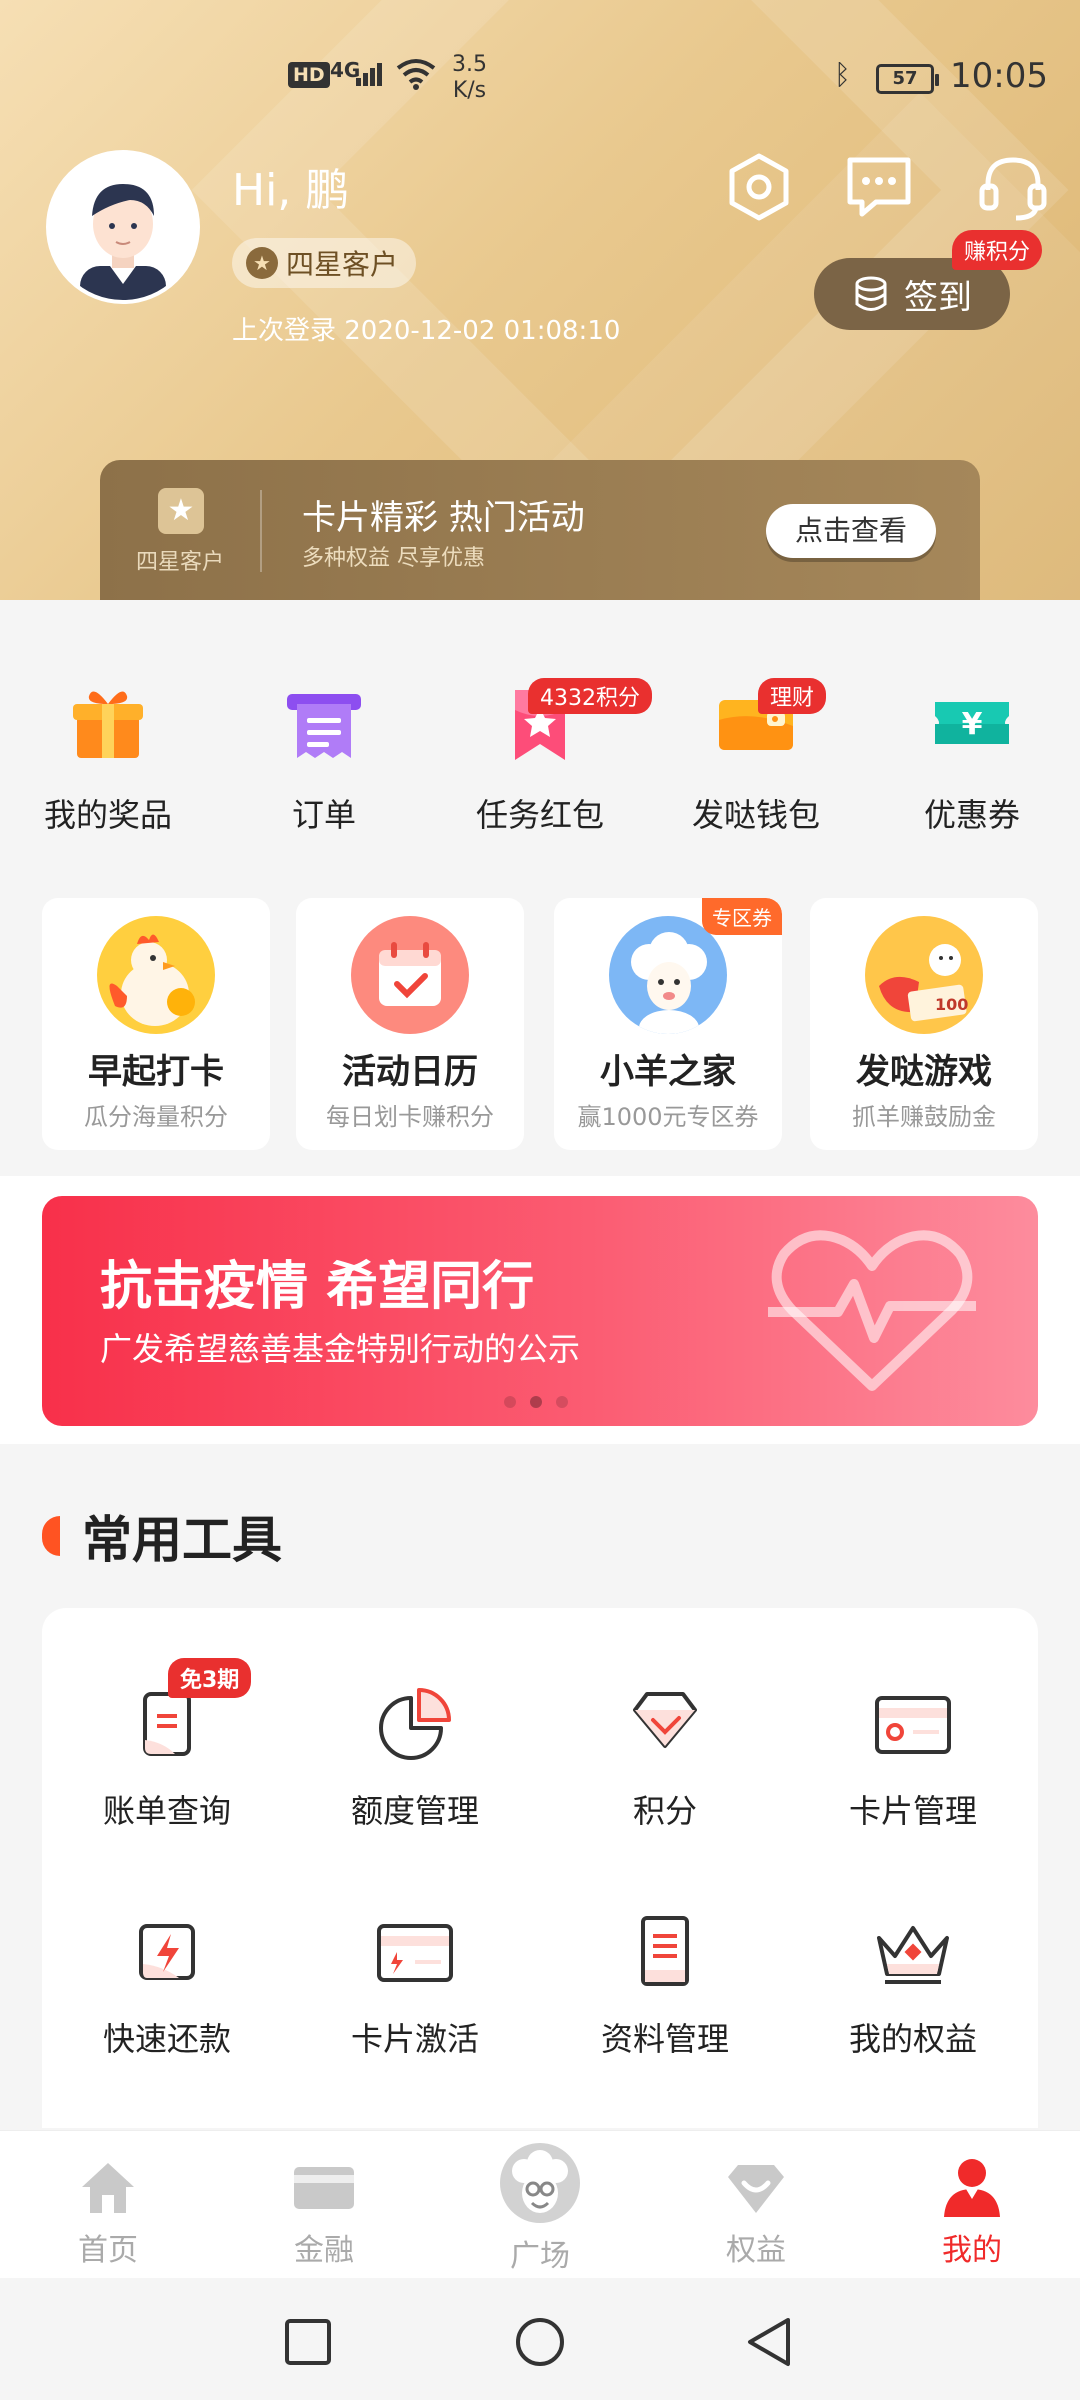 The image size is (1080, 2400). What do you see at coordinates (972, 758) in the screenshot?
I see `quick-item-coupons: ¥ 优惠券` at bounding box center [972, 758].